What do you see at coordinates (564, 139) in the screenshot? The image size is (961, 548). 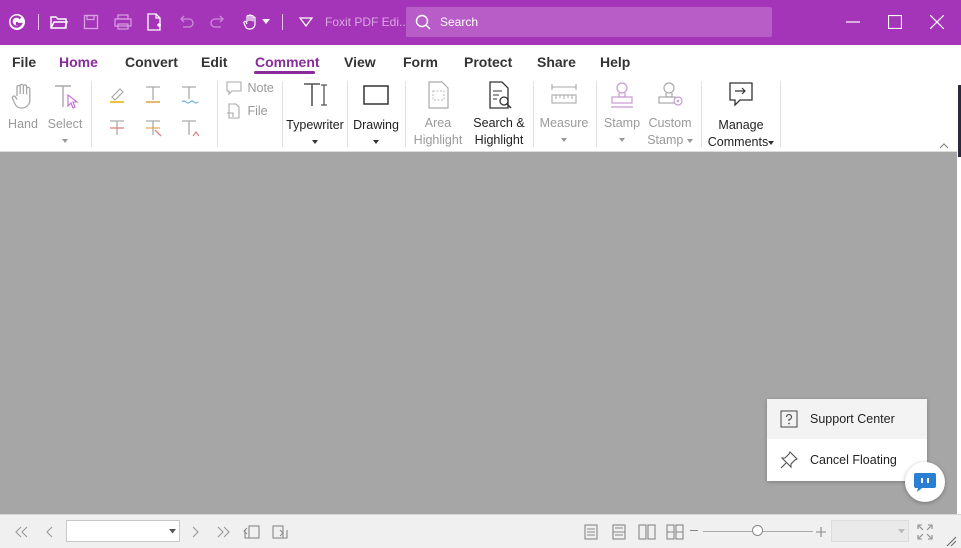 I see `measure-dropdown-icon` at bounding box center [564, 139].